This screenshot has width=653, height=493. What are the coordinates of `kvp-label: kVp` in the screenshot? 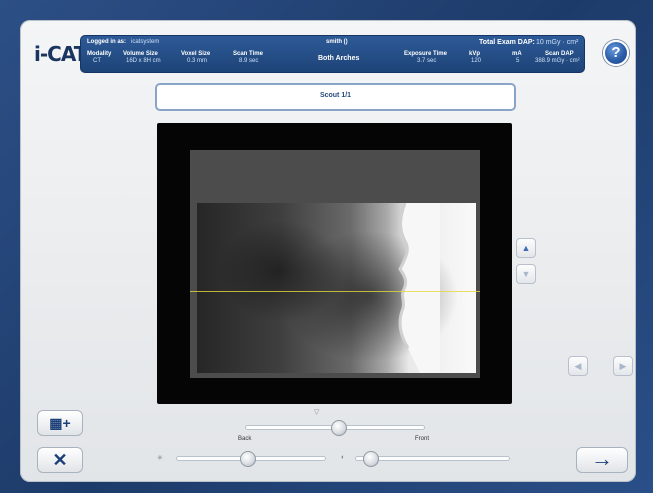 It's located at (475, 54).